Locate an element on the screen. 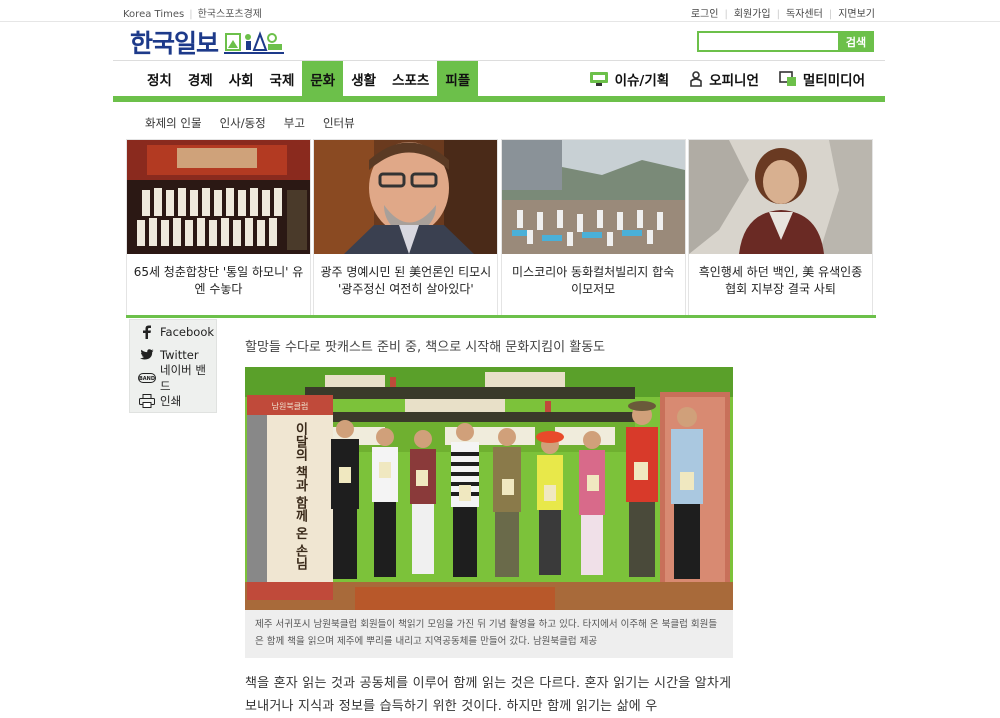 Image resolution: width=1000 pixels, height=718 pixels. person-icon is located at coordinates (696, 79).